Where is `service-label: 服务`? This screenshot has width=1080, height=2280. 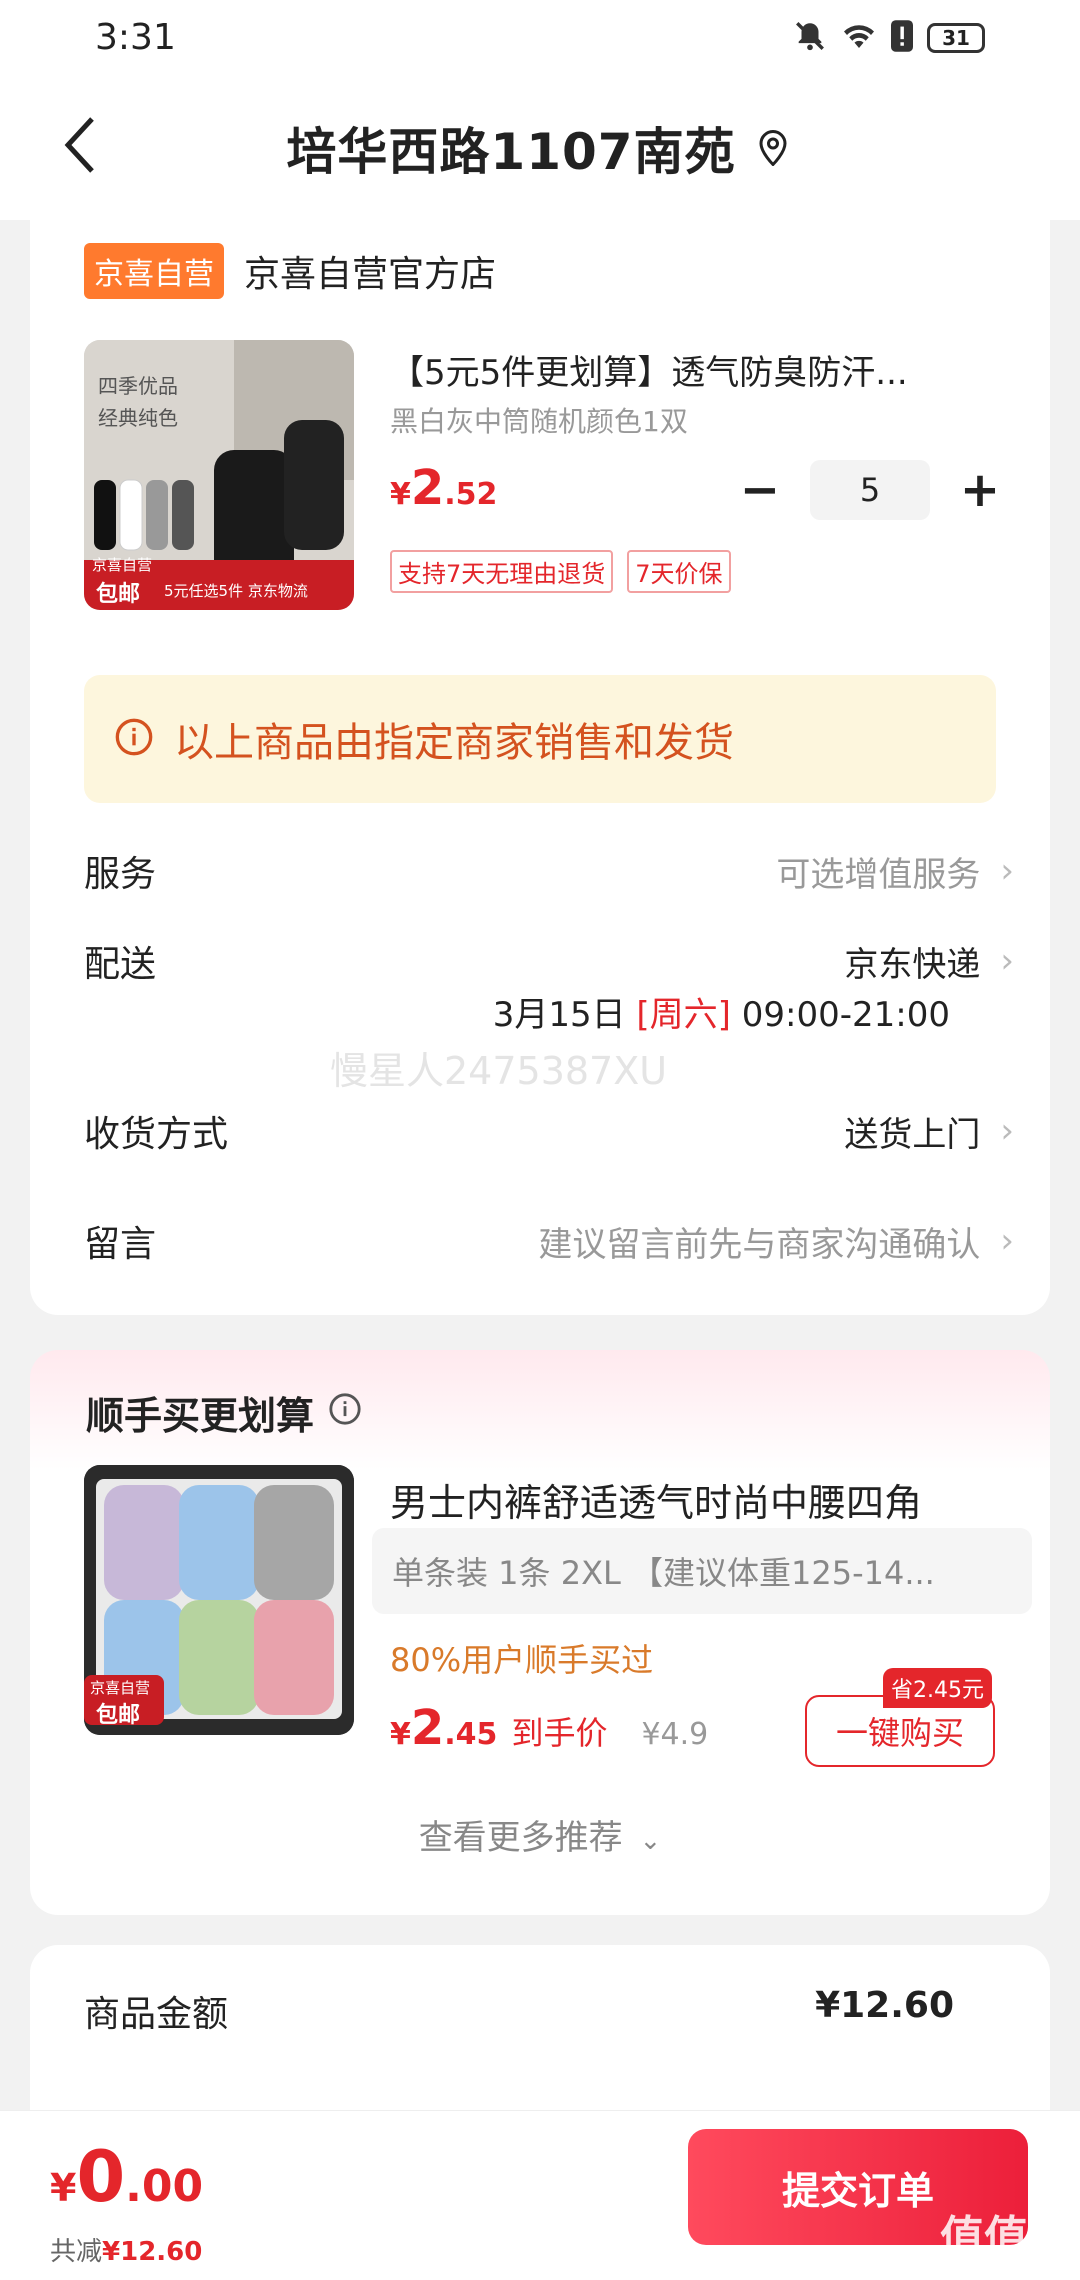
service-label: 服务 is located at coordinates (120, 874).